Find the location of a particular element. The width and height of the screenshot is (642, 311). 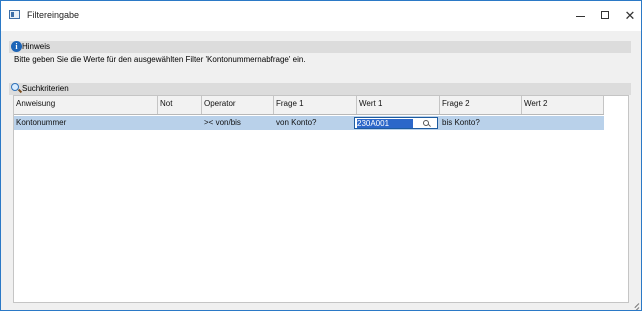

window-icon is located at coordinates (14, 14).